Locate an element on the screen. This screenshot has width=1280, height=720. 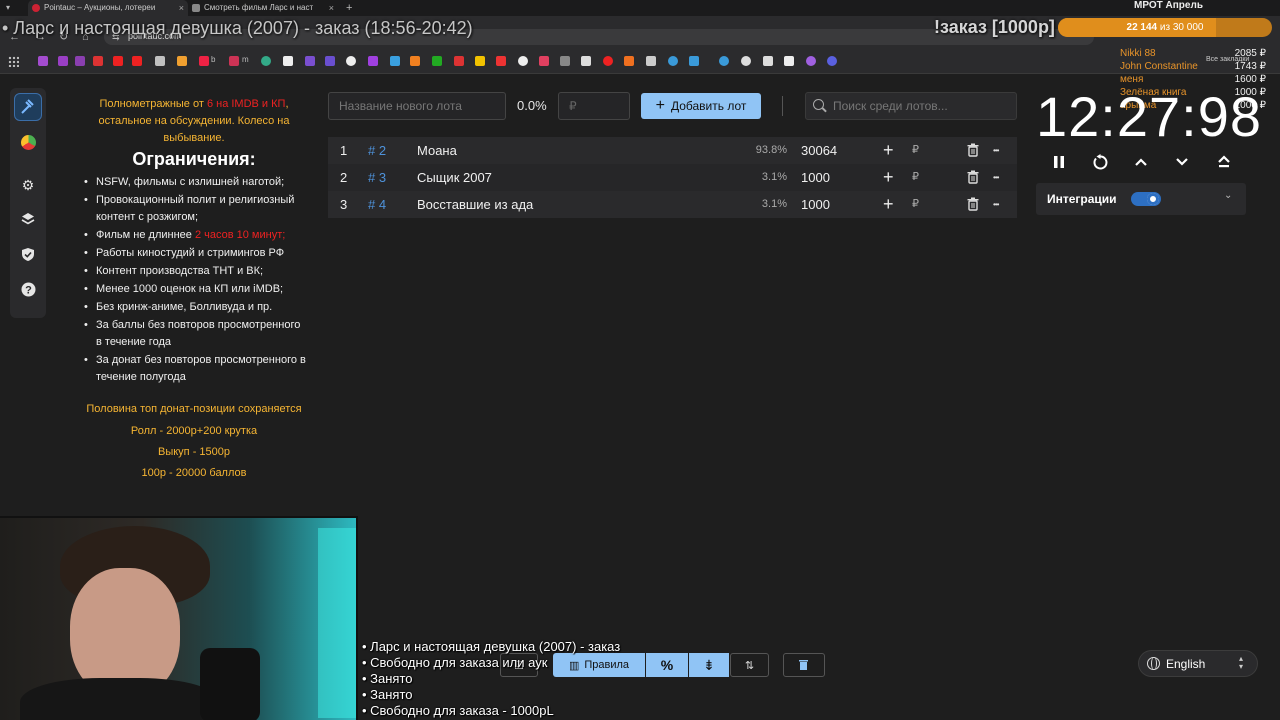
bookmark-label: b is located at coordinates (213, 59).